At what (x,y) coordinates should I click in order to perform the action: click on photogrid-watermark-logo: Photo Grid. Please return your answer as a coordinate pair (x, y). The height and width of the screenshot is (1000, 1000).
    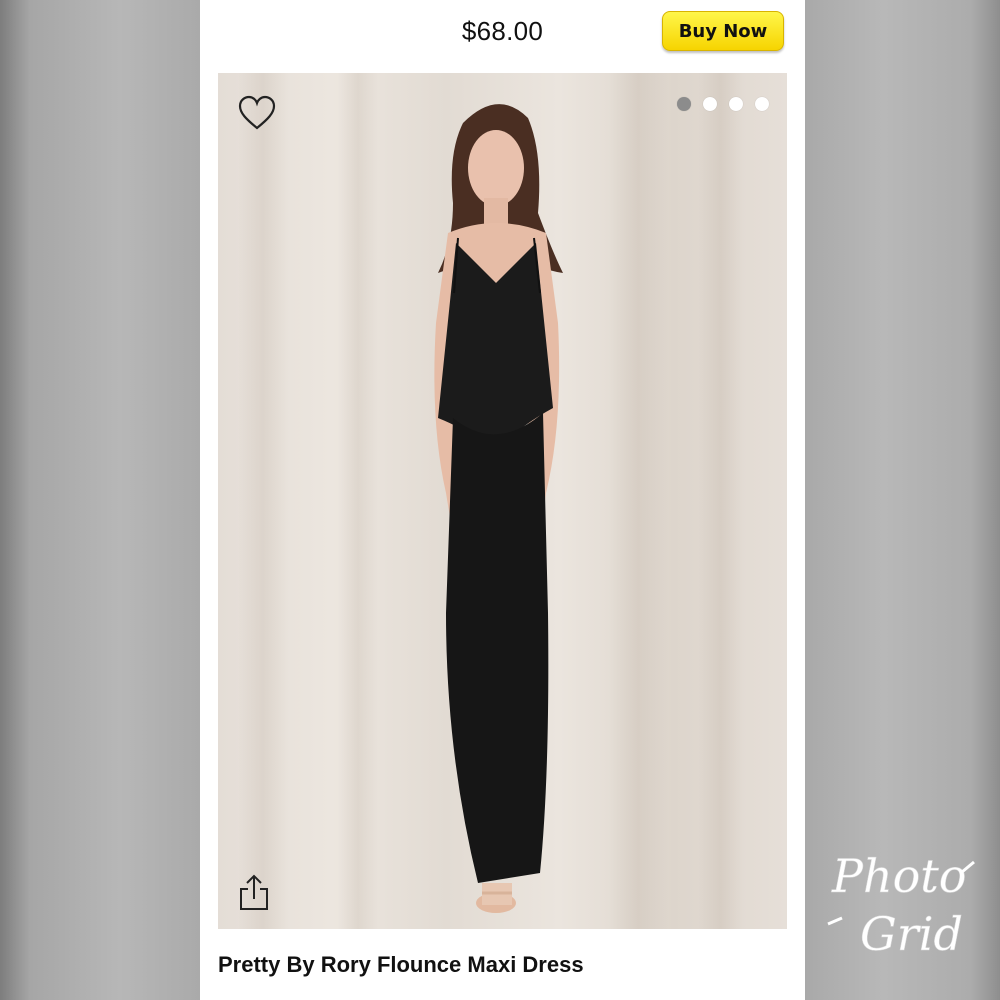
    Looking at the image, I should click on (901, 905).